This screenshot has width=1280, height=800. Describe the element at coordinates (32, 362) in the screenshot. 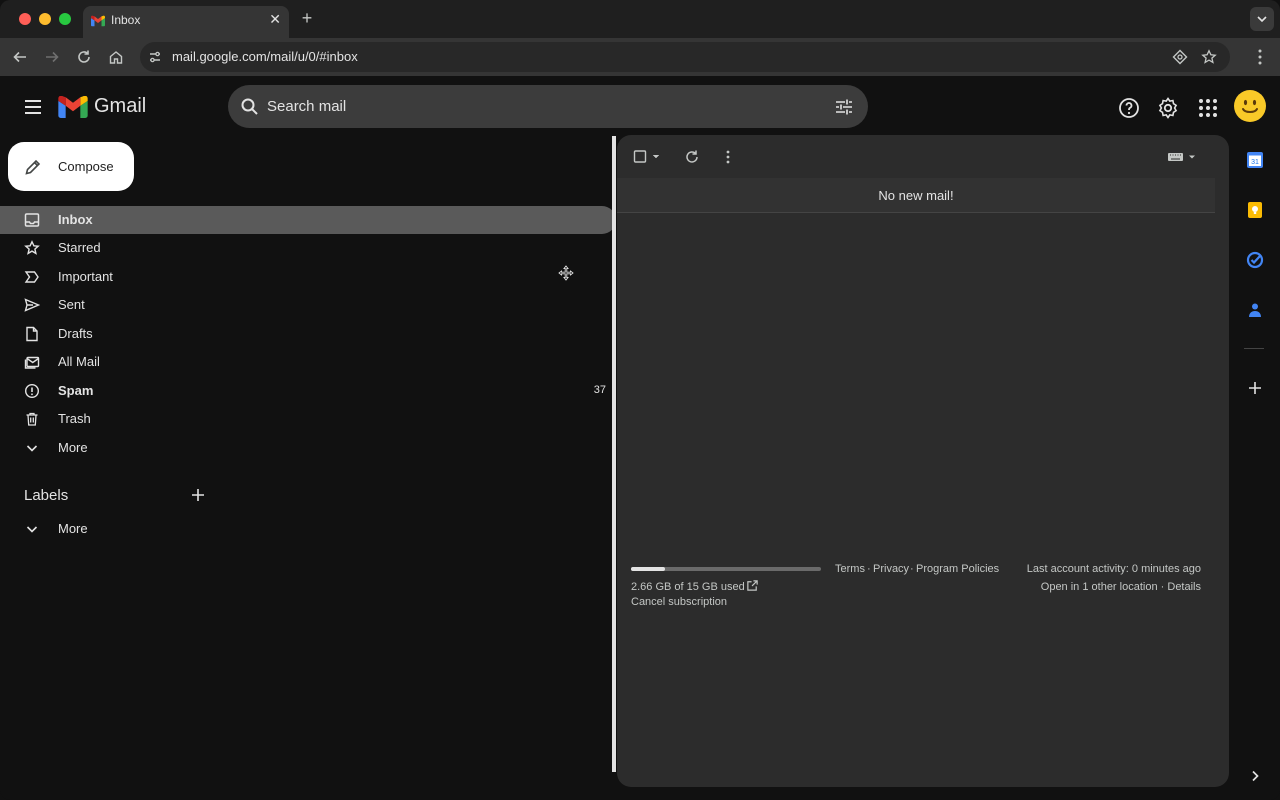

I see `all-mail-icon` at that location.